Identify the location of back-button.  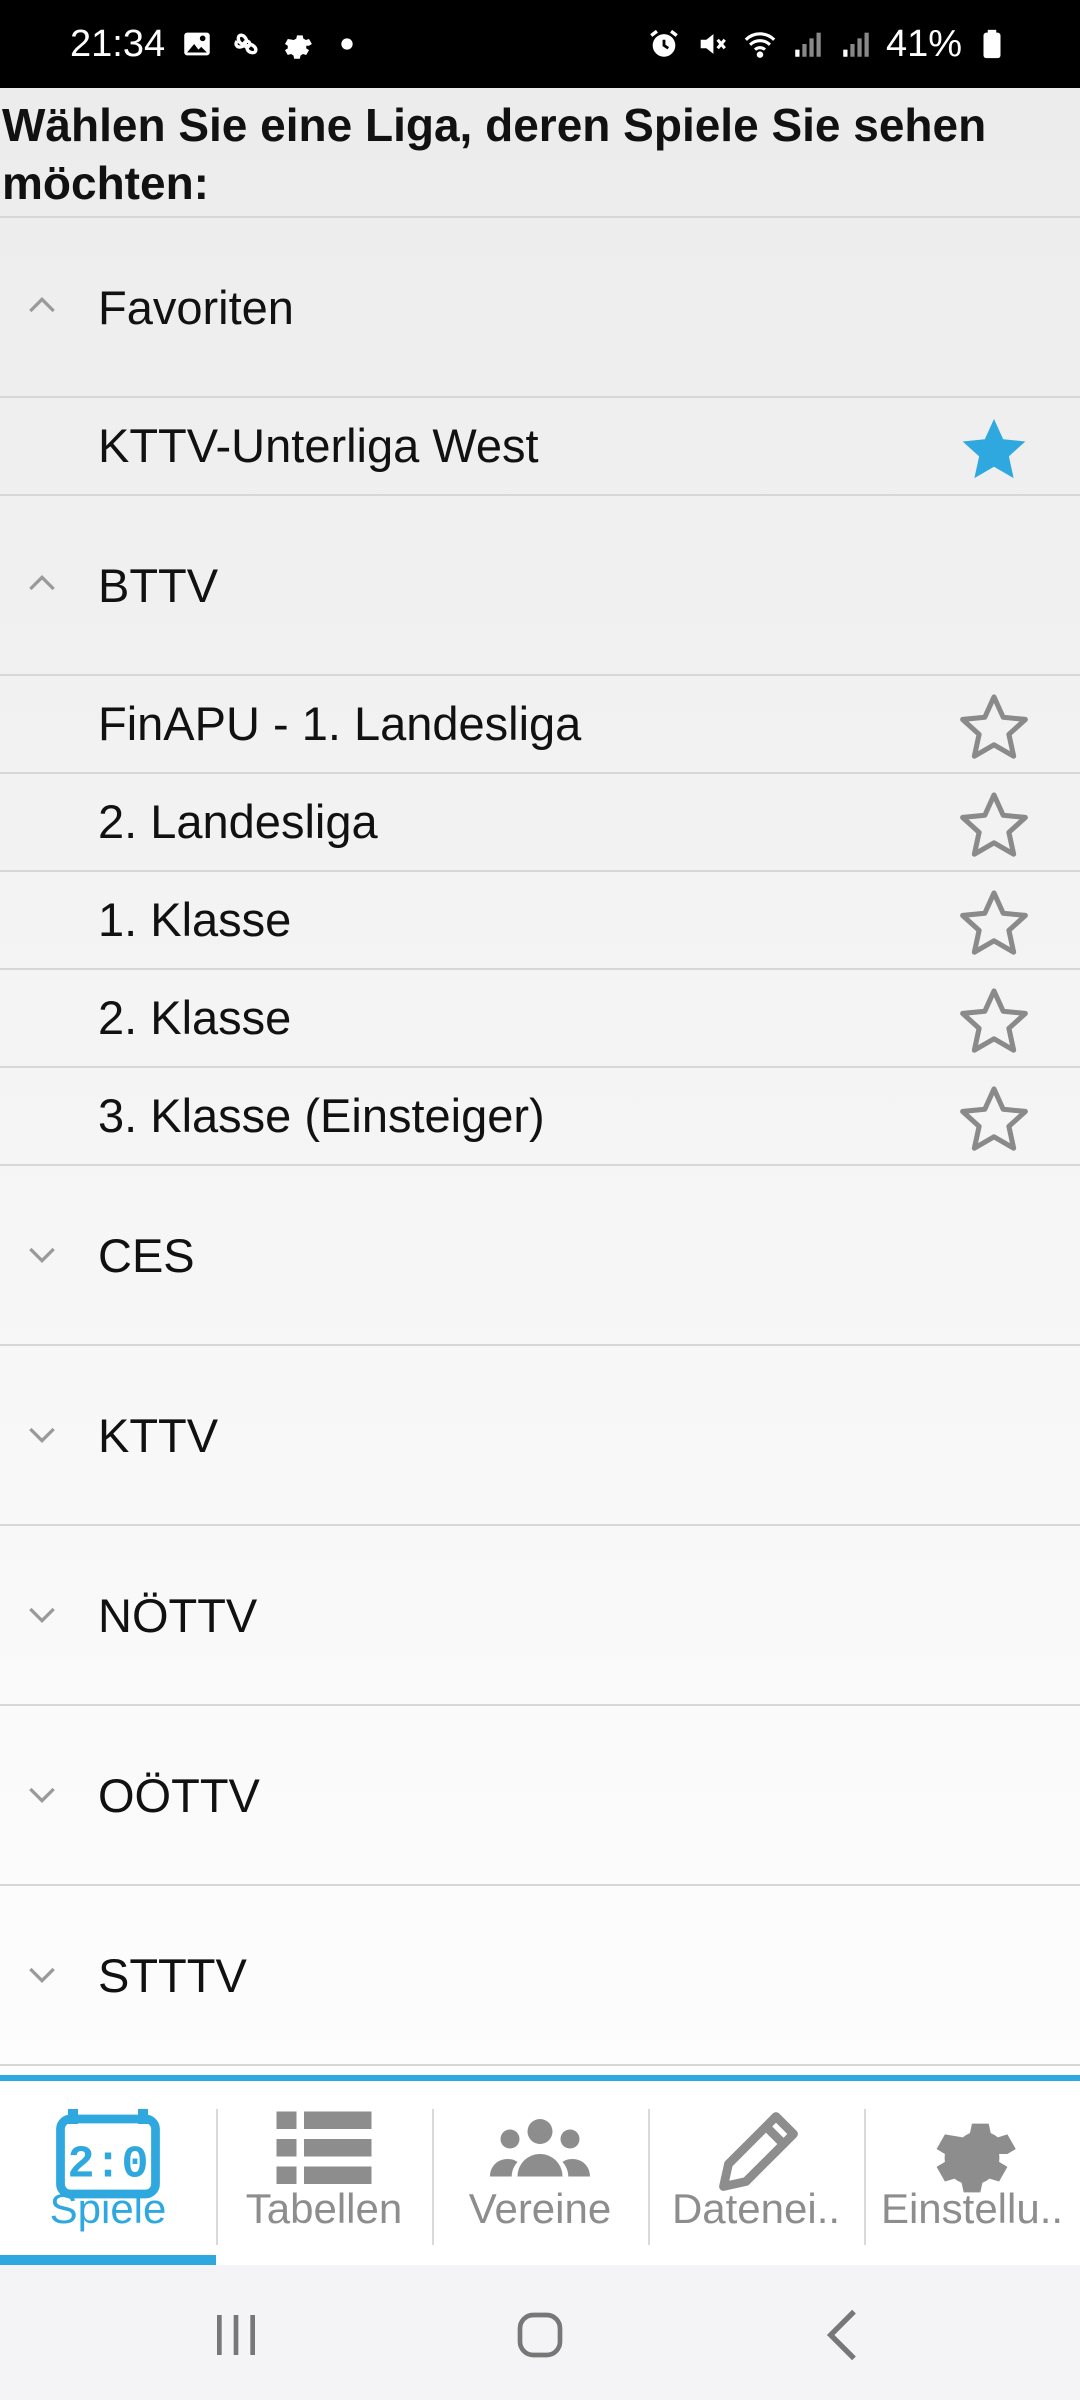
(844, 2335).